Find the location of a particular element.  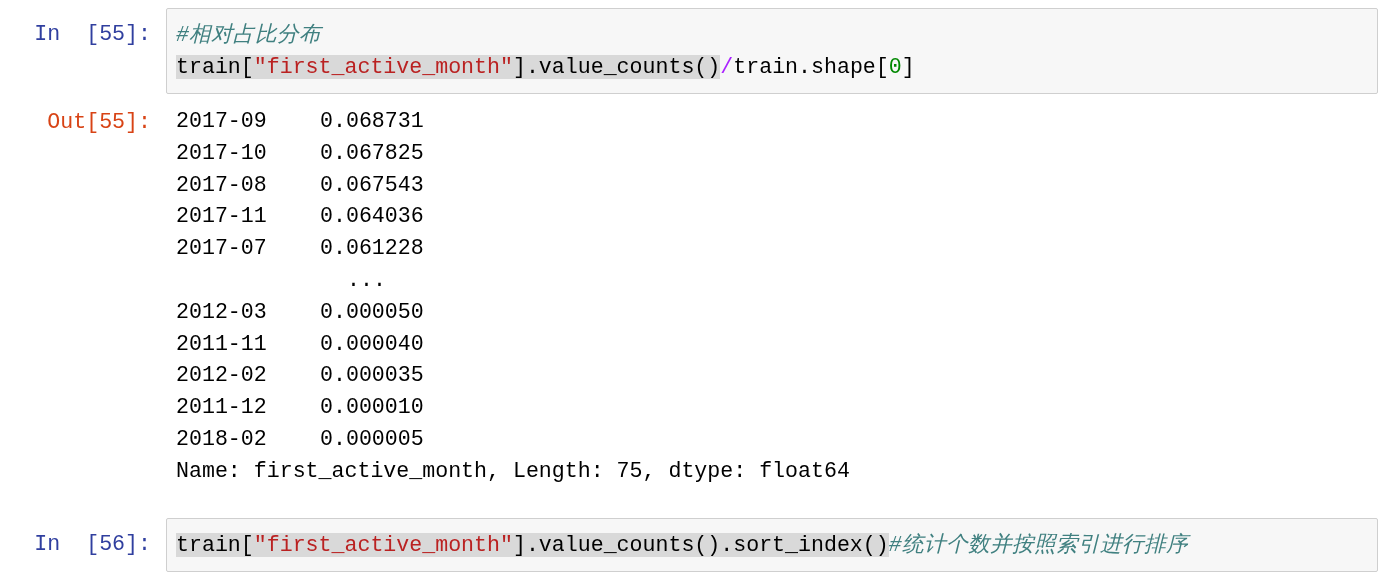

series-index: 2012-02 is located at coordinates (222, 376).